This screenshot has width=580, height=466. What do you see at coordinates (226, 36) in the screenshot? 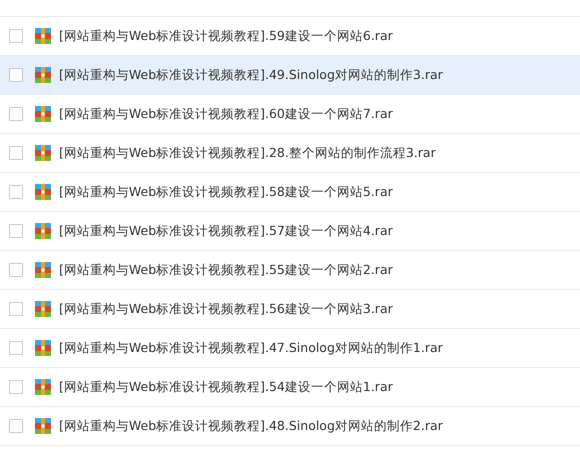
I see `file-name: [网站重构与Web标准设计视频教程].59建设一个网站6.rar` at bounding box center [226, 36].